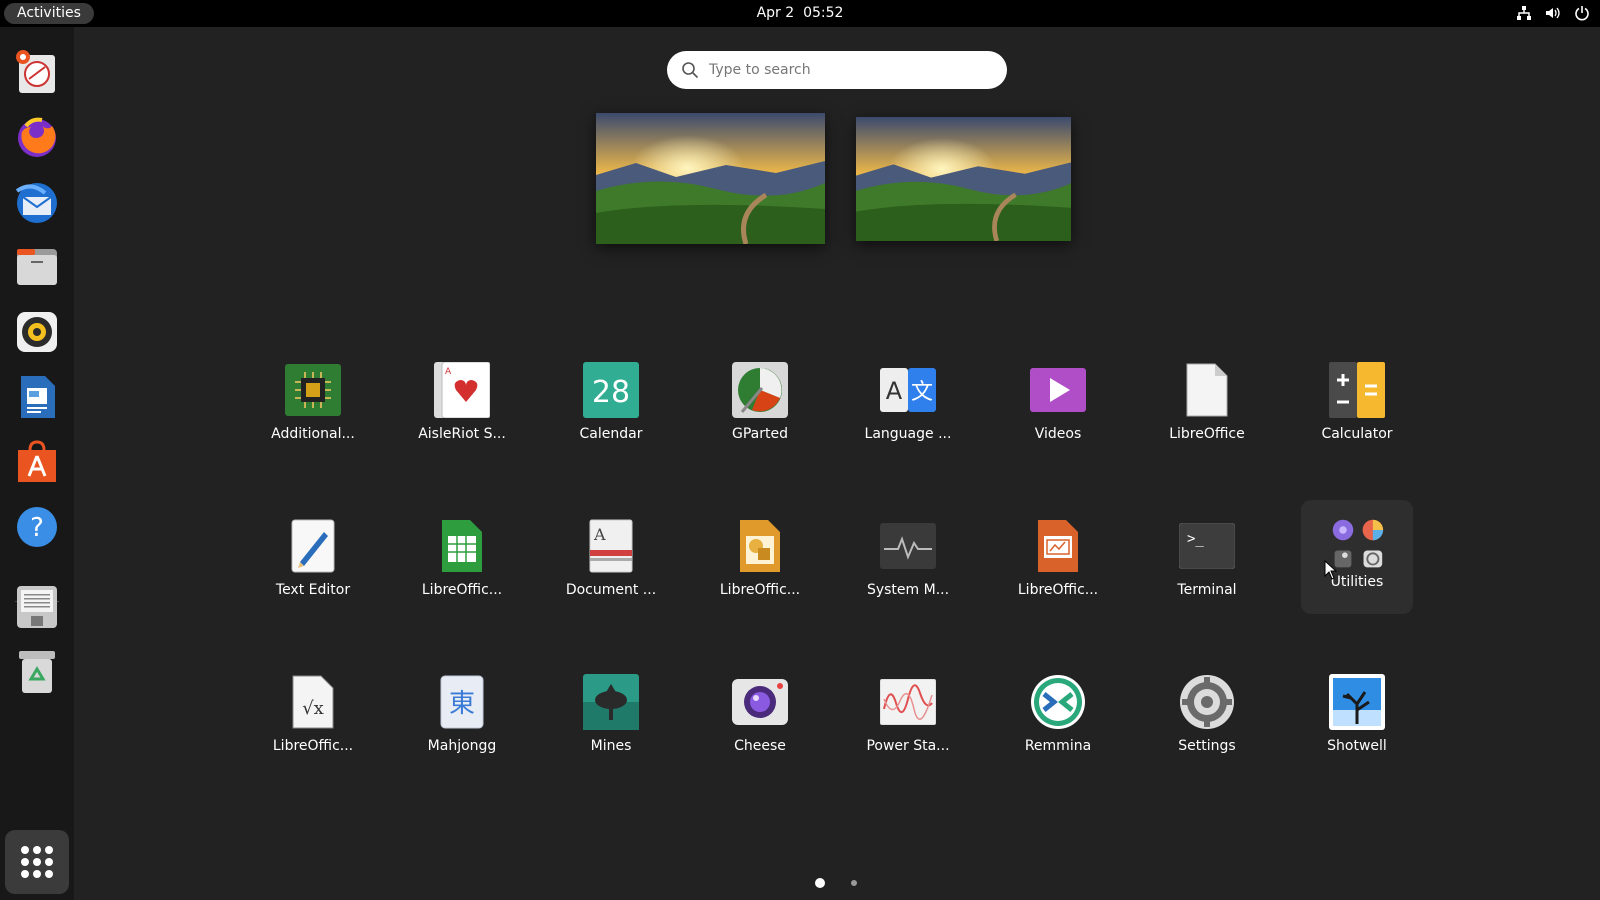 The image size is (1600, 900). I want to click on app-label: Text Editor, so click(313, 590).